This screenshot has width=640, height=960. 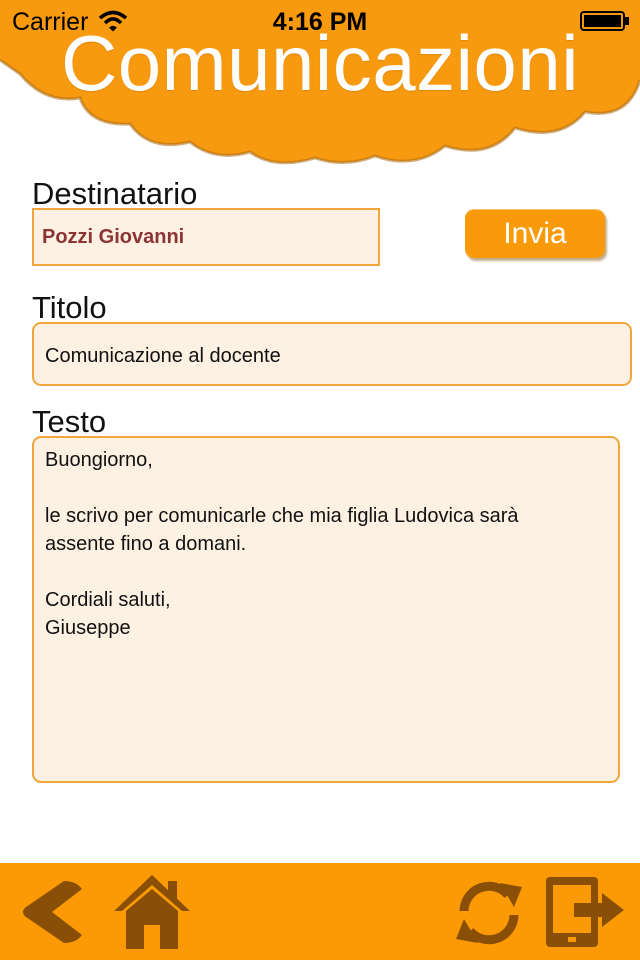 I want to click on back-icon, so click(x=51, y=912).